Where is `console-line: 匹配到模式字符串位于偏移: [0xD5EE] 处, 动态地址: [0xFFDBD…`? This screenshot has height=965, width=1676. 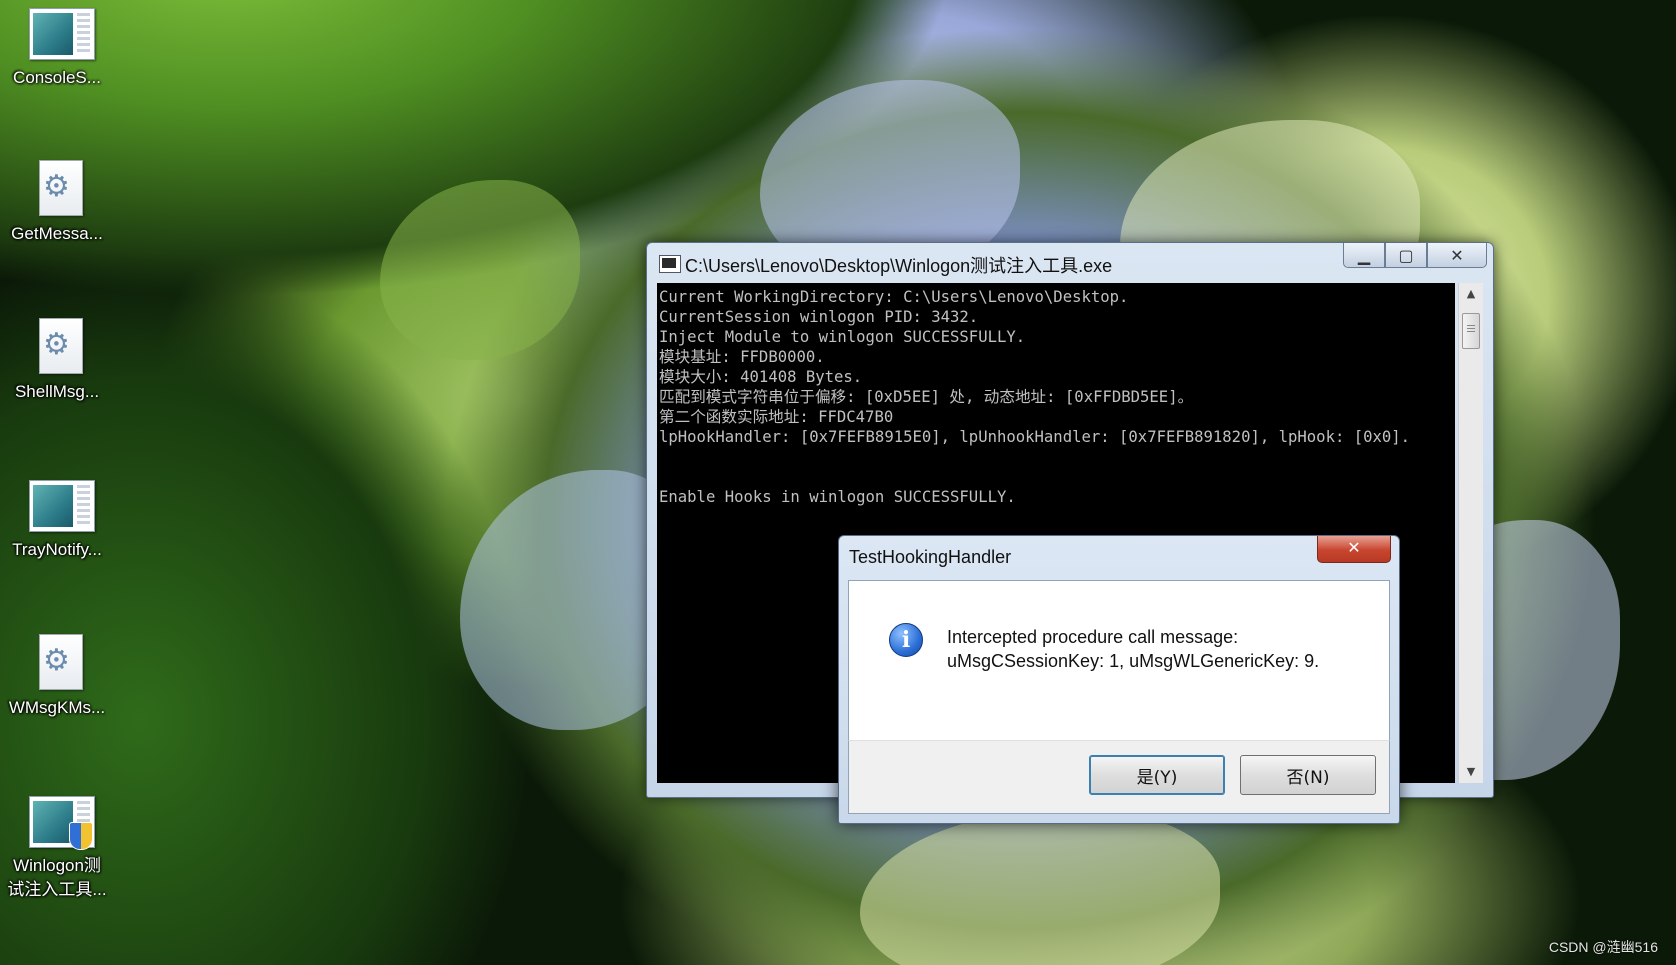 console-line: 匹配到模式字符串位于偏移: [0xD5EE] 处, 动态地址: [0xFFDBD… is located at coordinates (926, 397).